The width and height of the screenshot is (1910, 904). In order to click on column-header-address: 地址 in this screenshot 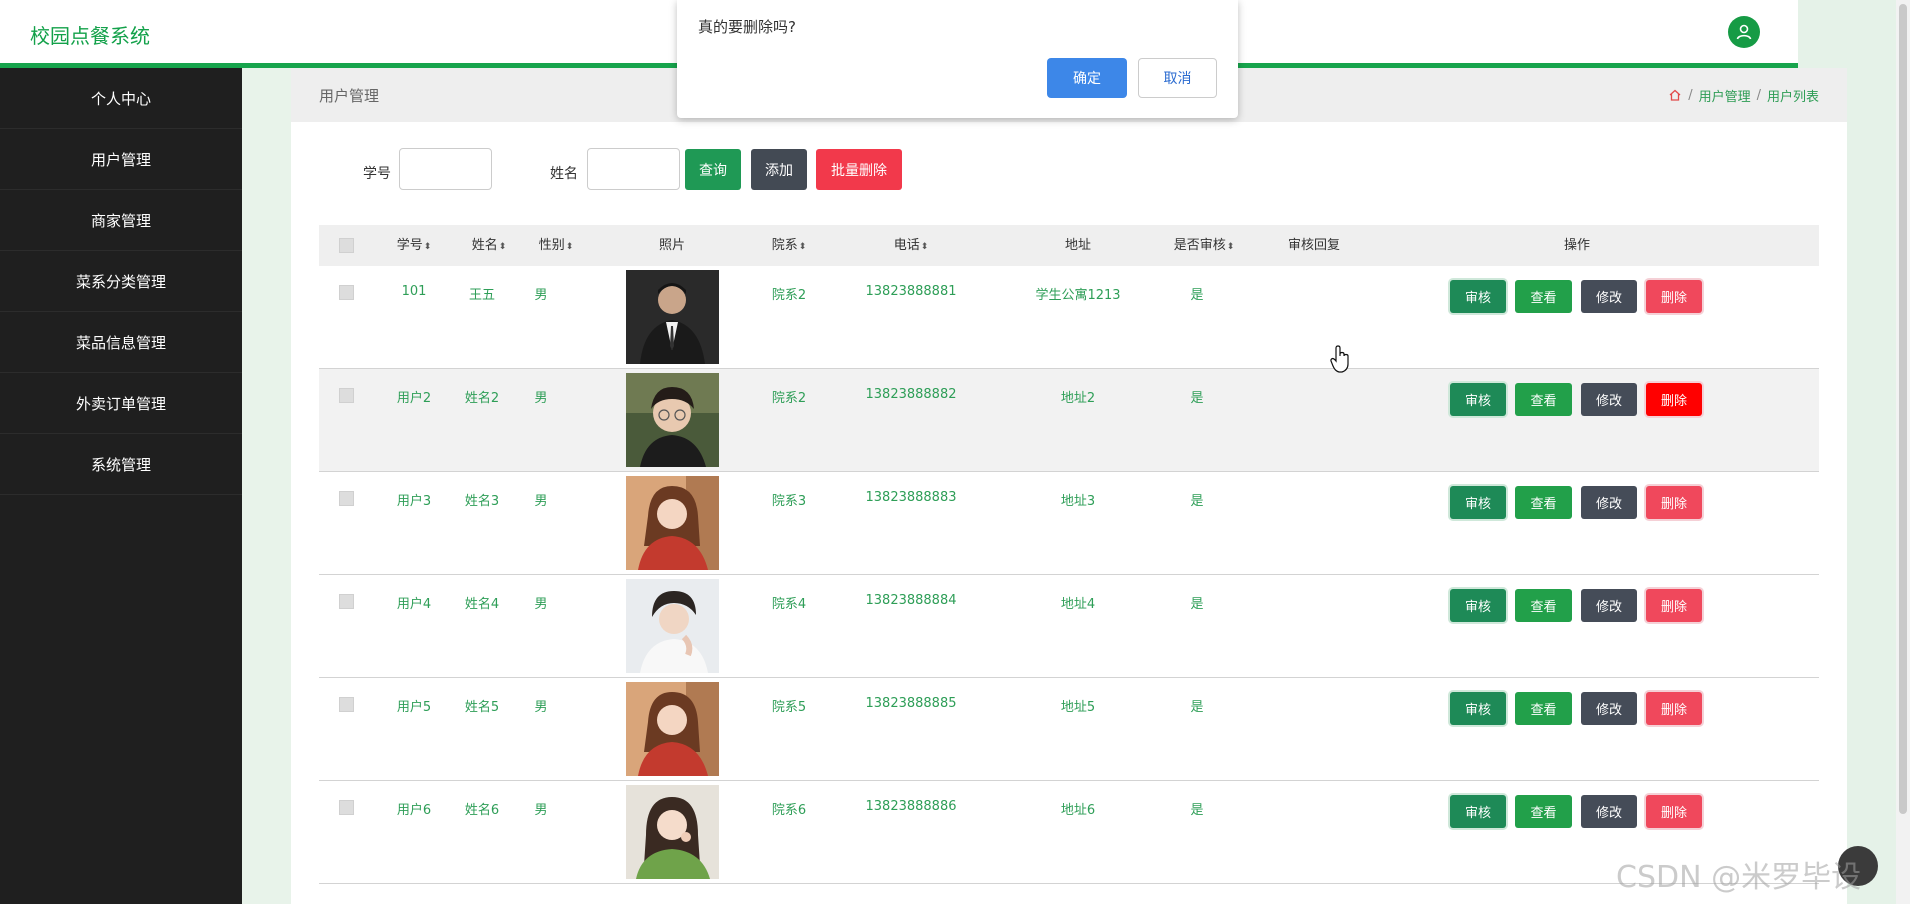, I will do `click(1077, 245)`.